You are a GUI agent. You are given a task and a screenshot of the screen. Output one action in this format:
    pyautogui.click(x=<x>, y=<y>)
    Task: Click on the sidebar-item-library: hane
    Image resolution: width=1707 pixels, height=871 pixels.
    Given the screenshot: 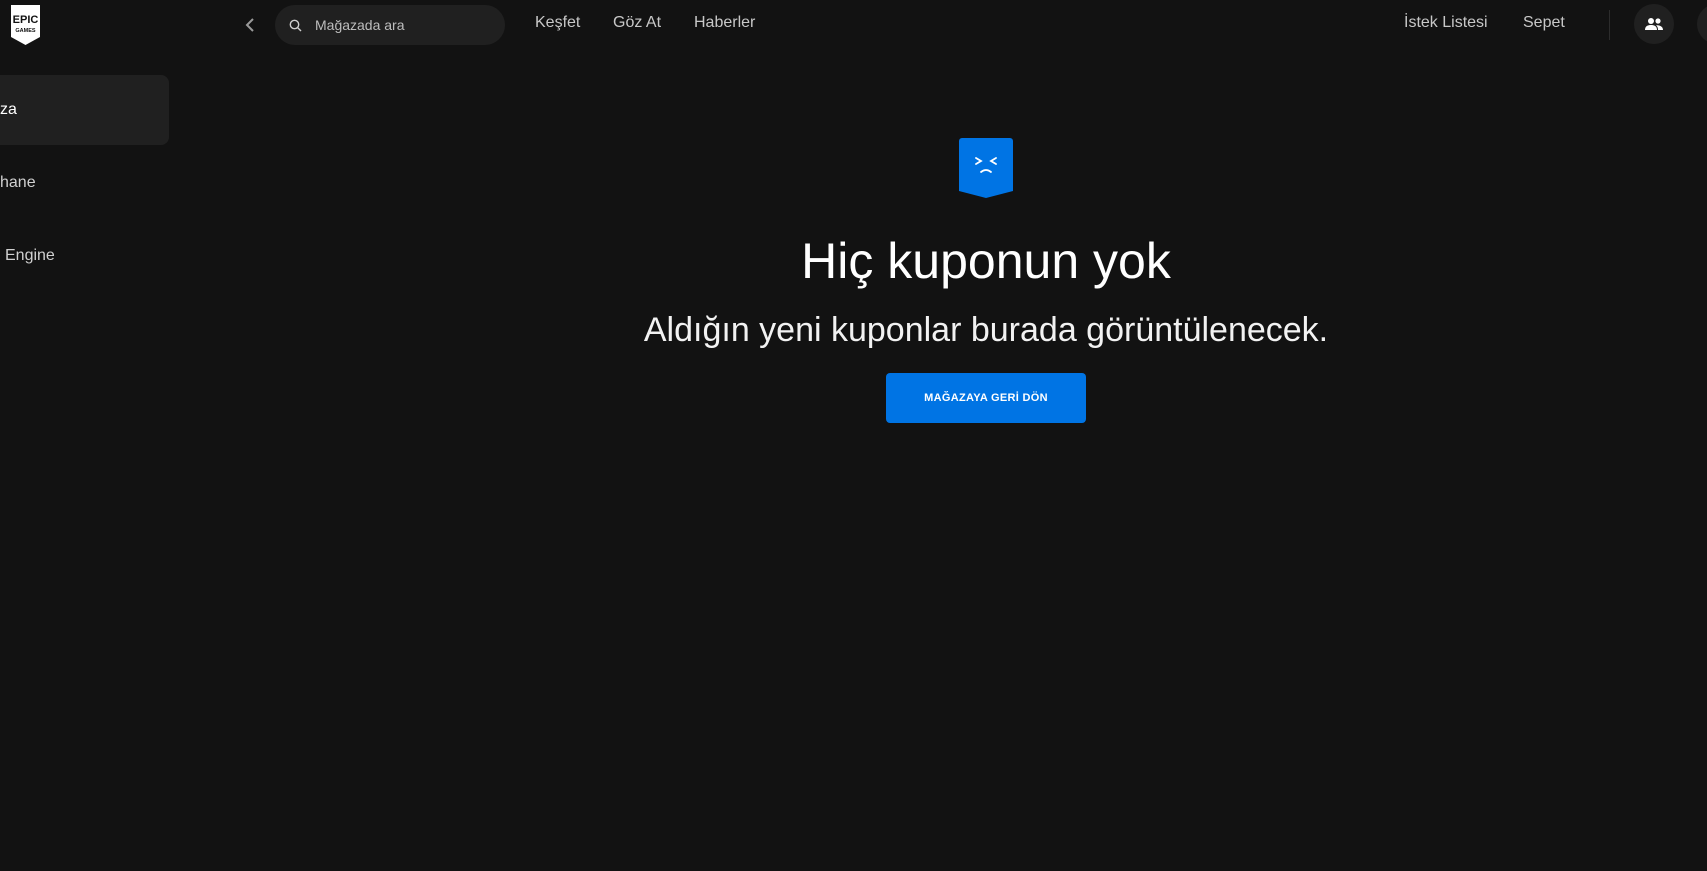 What is the action you would take?
    pyautogui.click(x=84, y=183)
    